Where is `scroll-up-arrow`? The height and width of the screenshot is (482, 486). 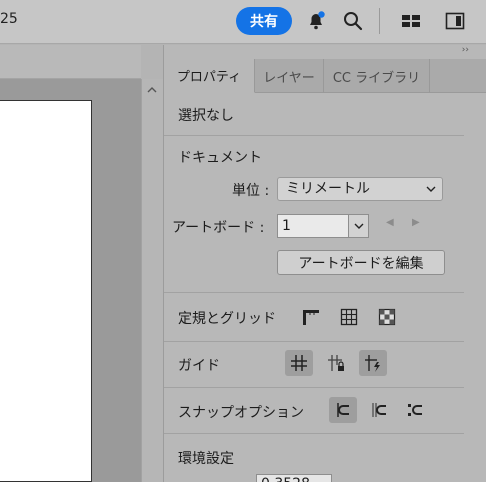
scroll-up-arrow is located at coordinates (152, 90).